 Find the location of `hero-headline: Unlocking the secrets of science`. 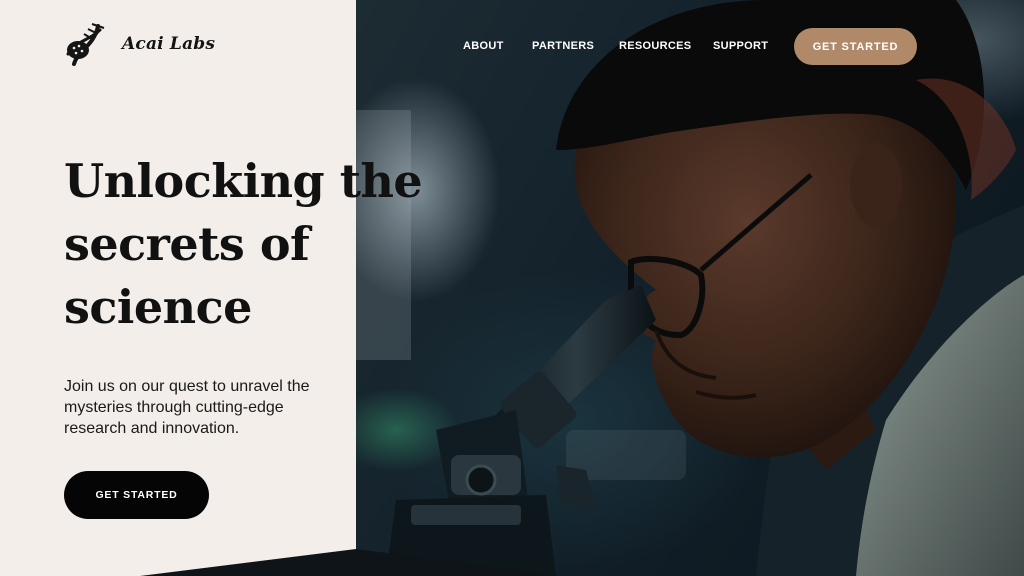

hero-headline: Unlocking the secrets of science is located at coordinates (244, 244).